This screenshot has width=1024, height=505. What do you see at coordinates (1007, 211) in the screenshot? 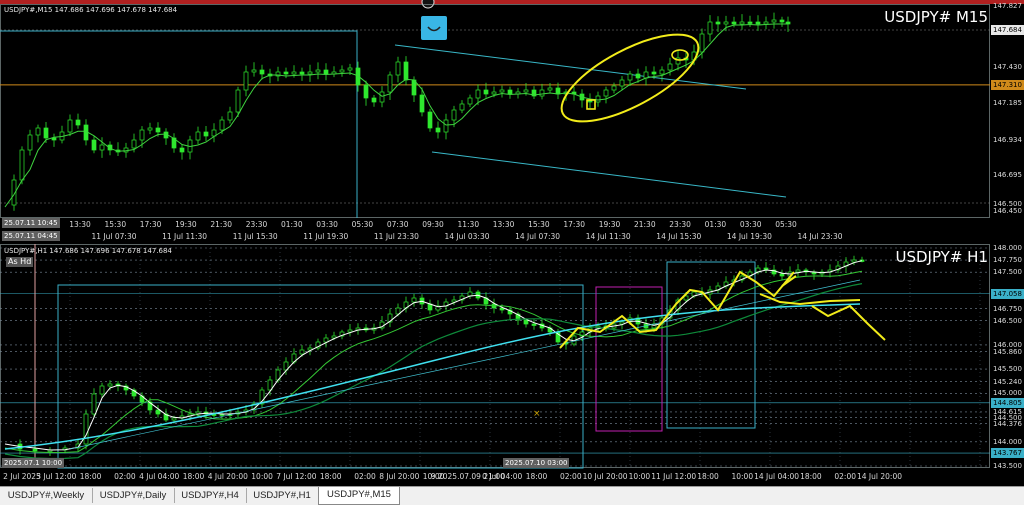
I see `m15-price-label: 146.450` at bounding box center [1007, 211].